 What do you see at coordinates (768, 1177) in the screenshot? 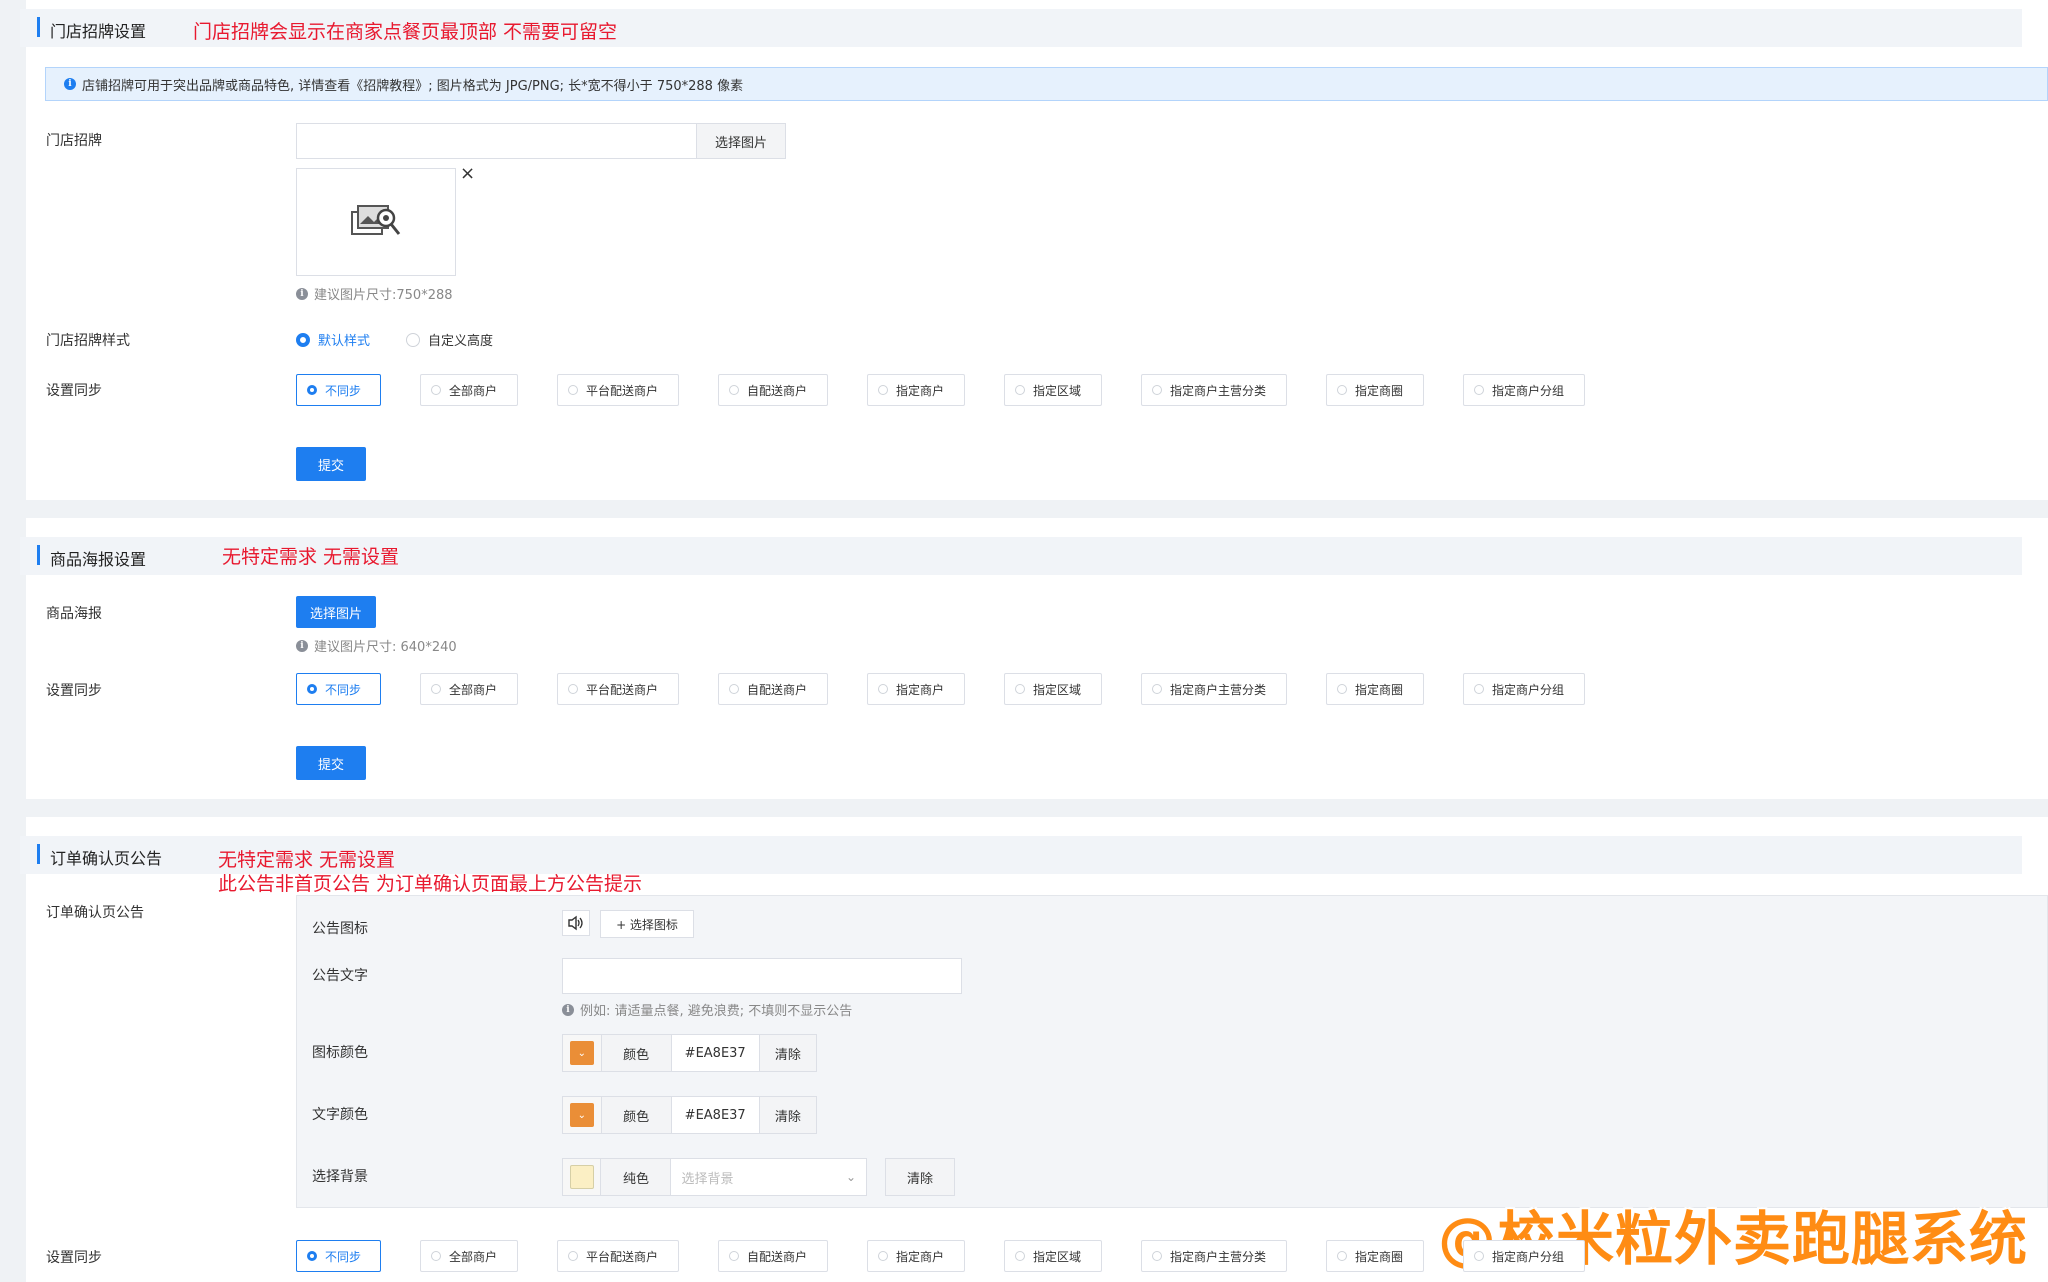
I see `background-select: 选择背景 ⌄` at bounding box center [768, 1177].